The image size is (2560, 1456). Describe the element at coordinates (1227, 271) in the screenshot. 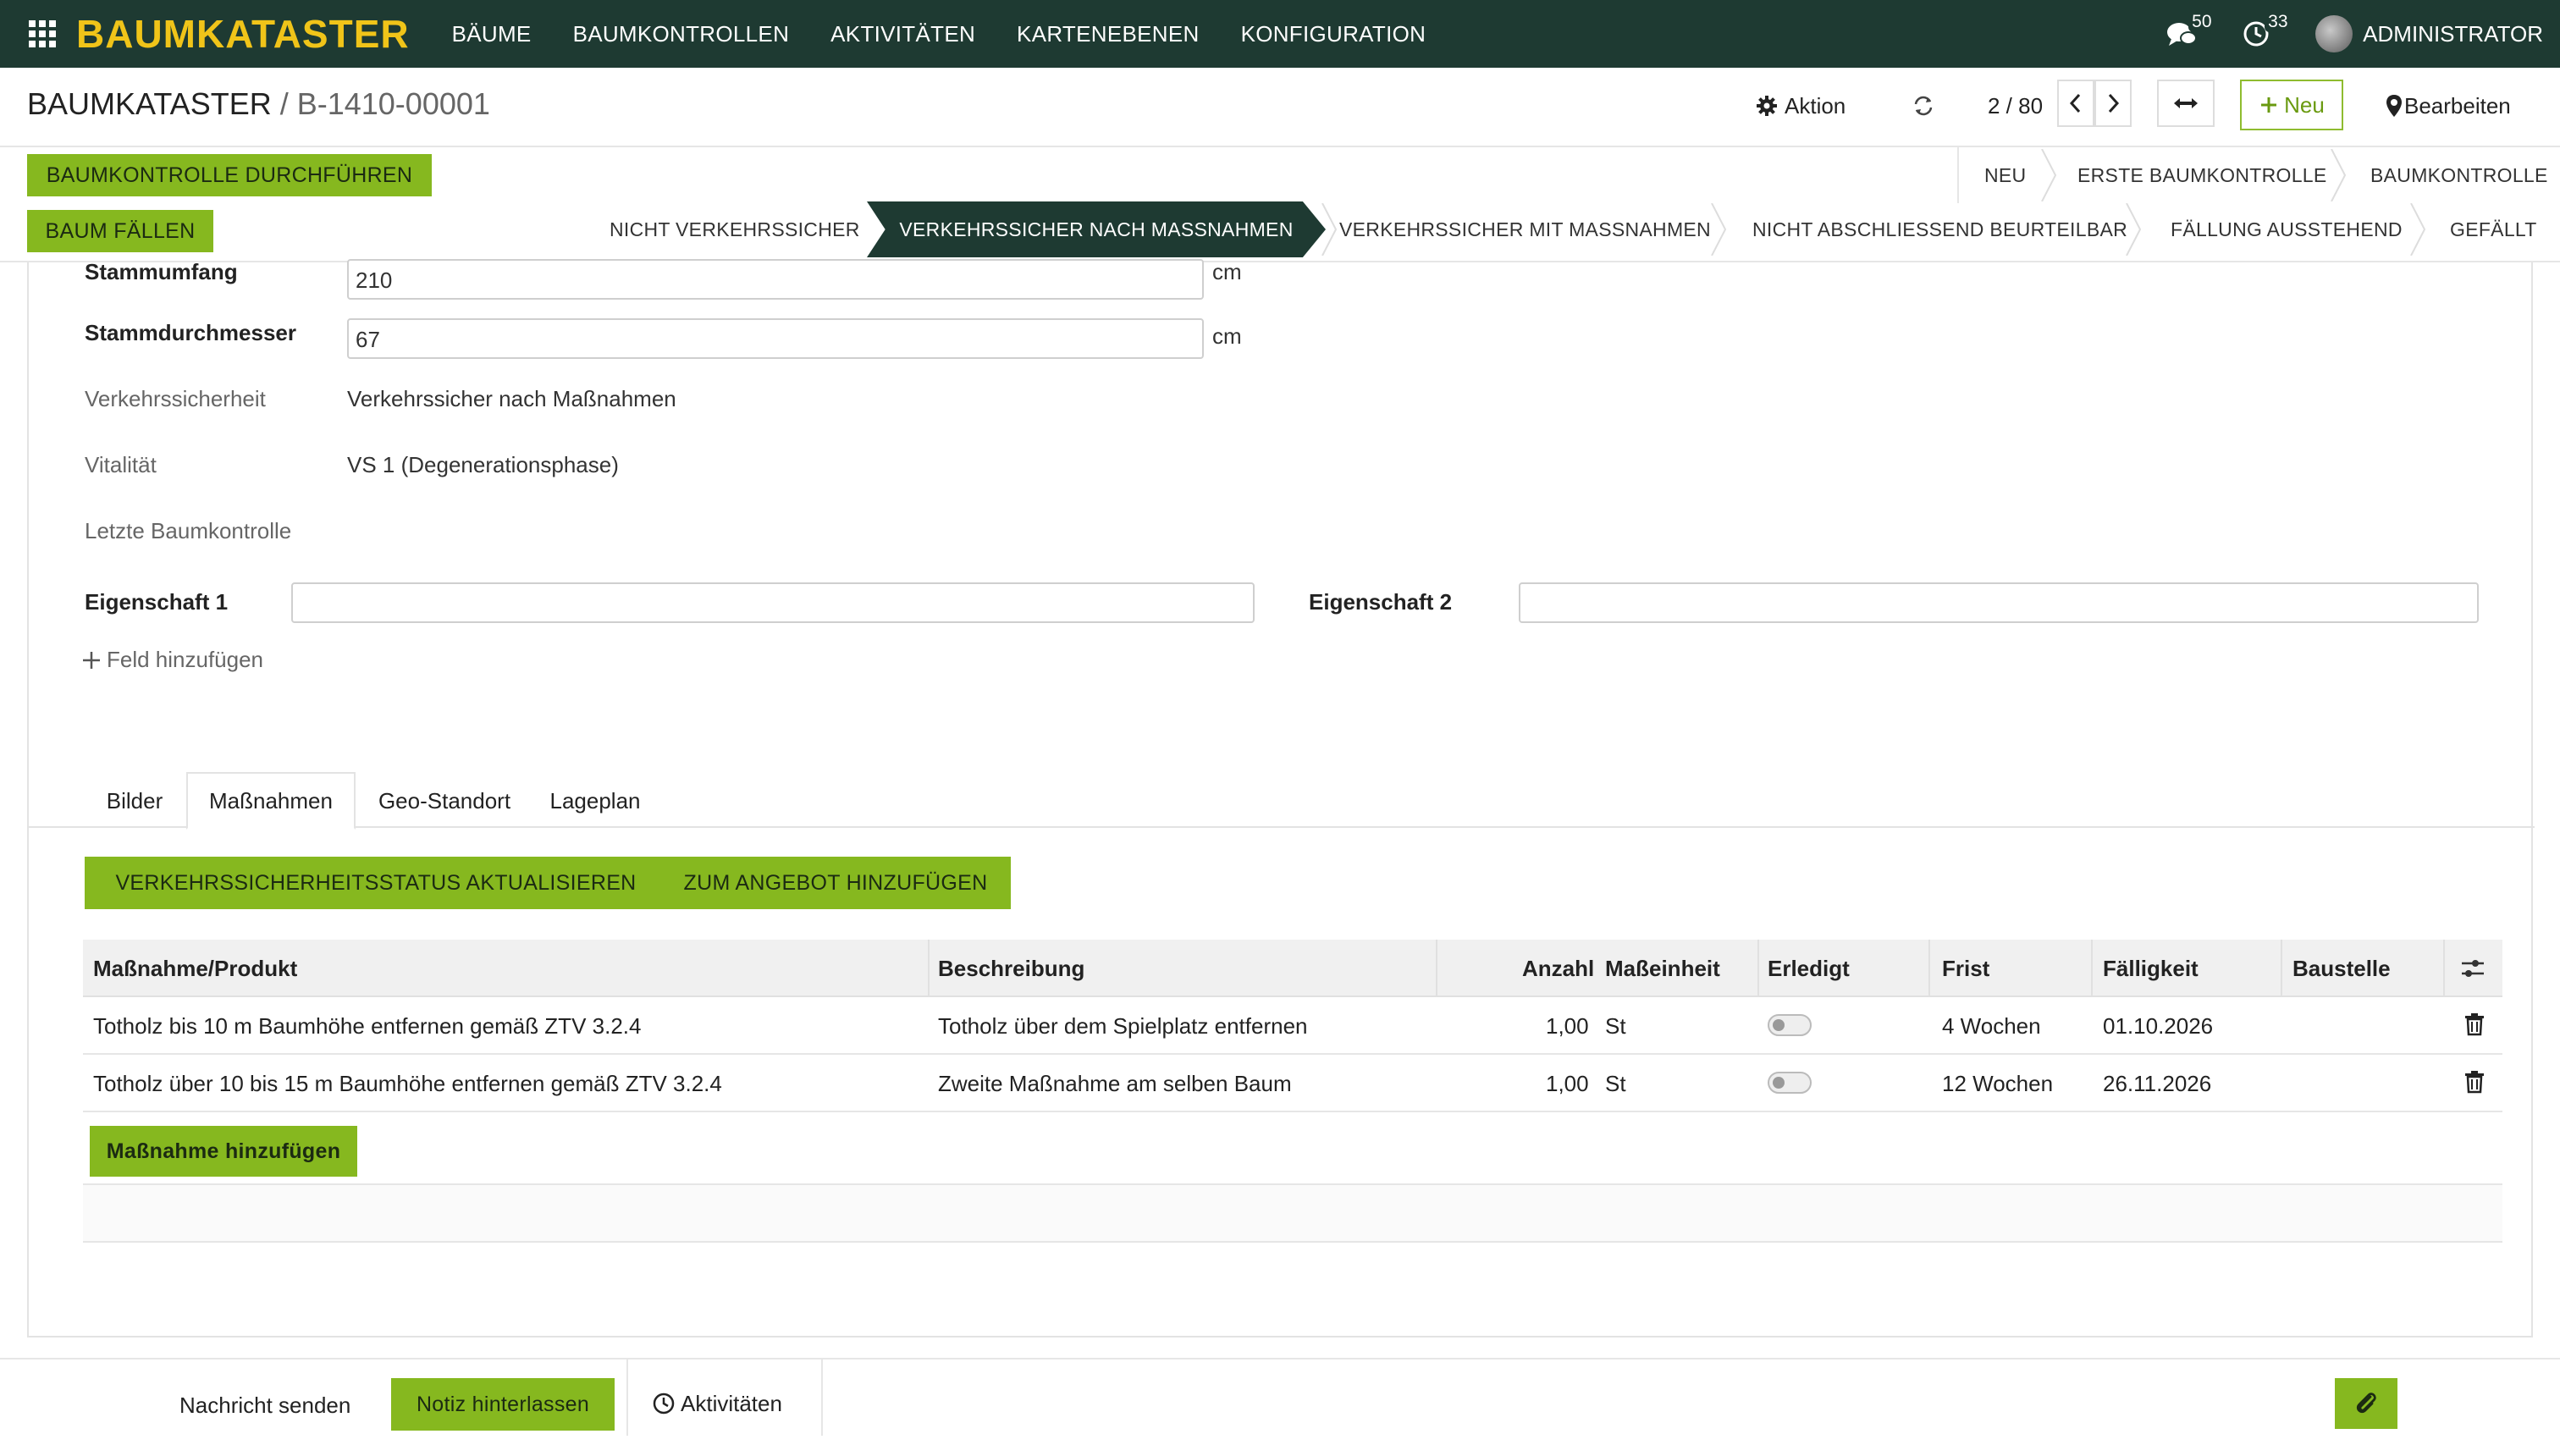

I see `stammumfang-unit: cm` at that location.